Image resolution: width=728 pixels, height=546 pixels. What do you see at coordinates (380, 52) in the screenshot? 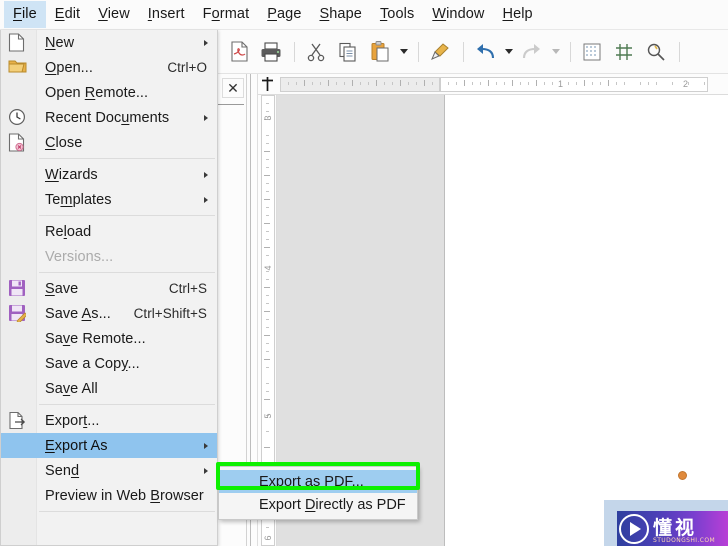
I see `paste-icon` at bounding box center [380, 52].